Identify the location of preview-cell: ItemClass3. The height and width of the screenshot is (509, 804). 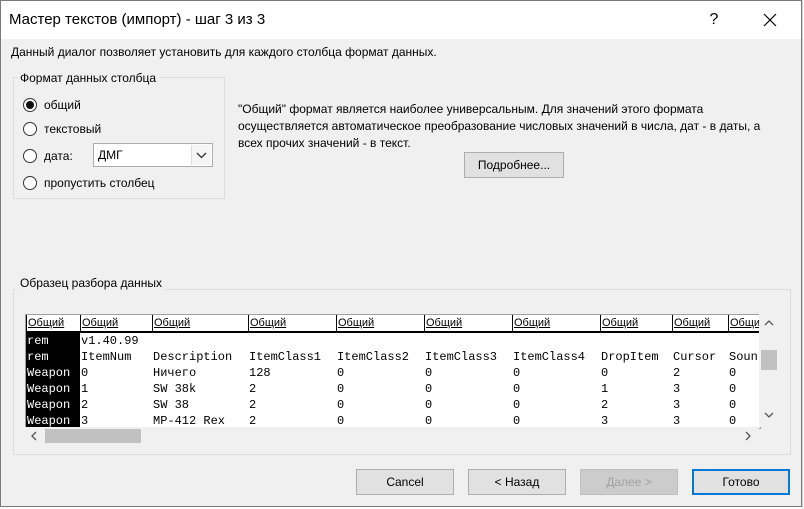
(461, 357).